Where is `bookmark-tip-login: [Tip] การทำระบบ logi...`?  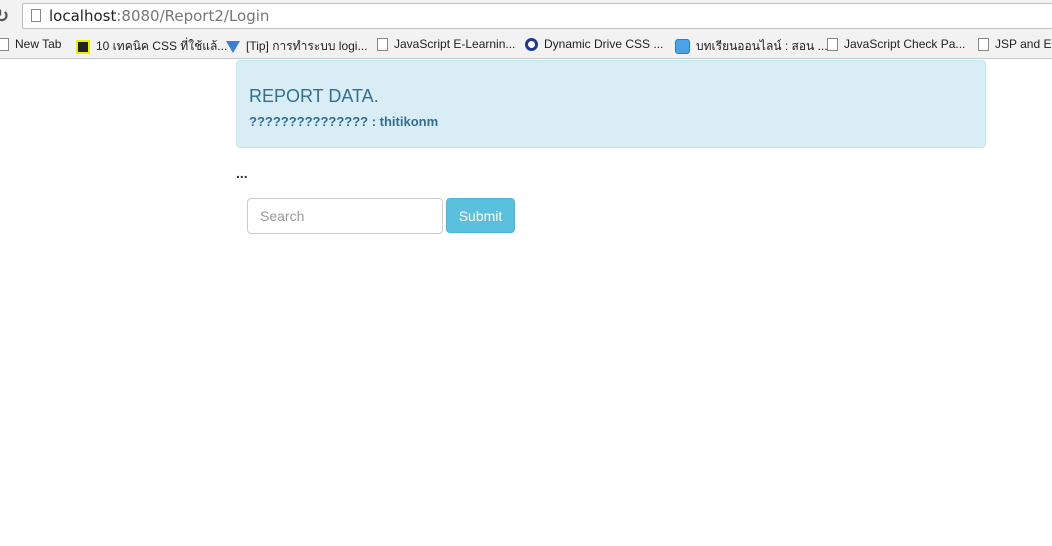 bookmark-tip-login: [Tip] การทำระบบ logi... is located at coordinates (296, 46).